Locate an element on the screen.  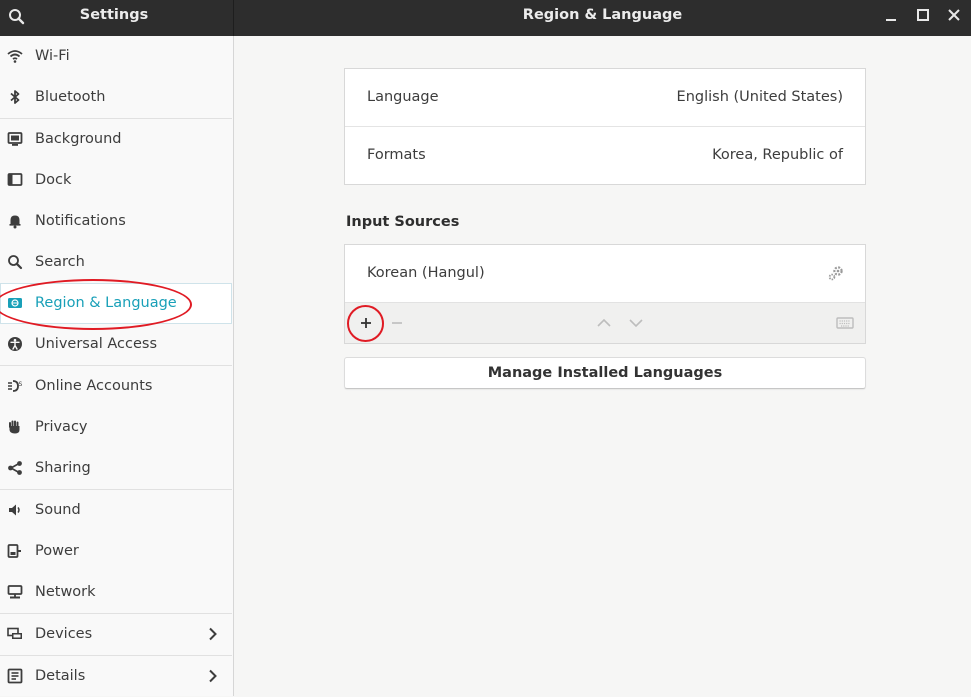
sidebar-item-network: Network is located at coordinates (116, 592).